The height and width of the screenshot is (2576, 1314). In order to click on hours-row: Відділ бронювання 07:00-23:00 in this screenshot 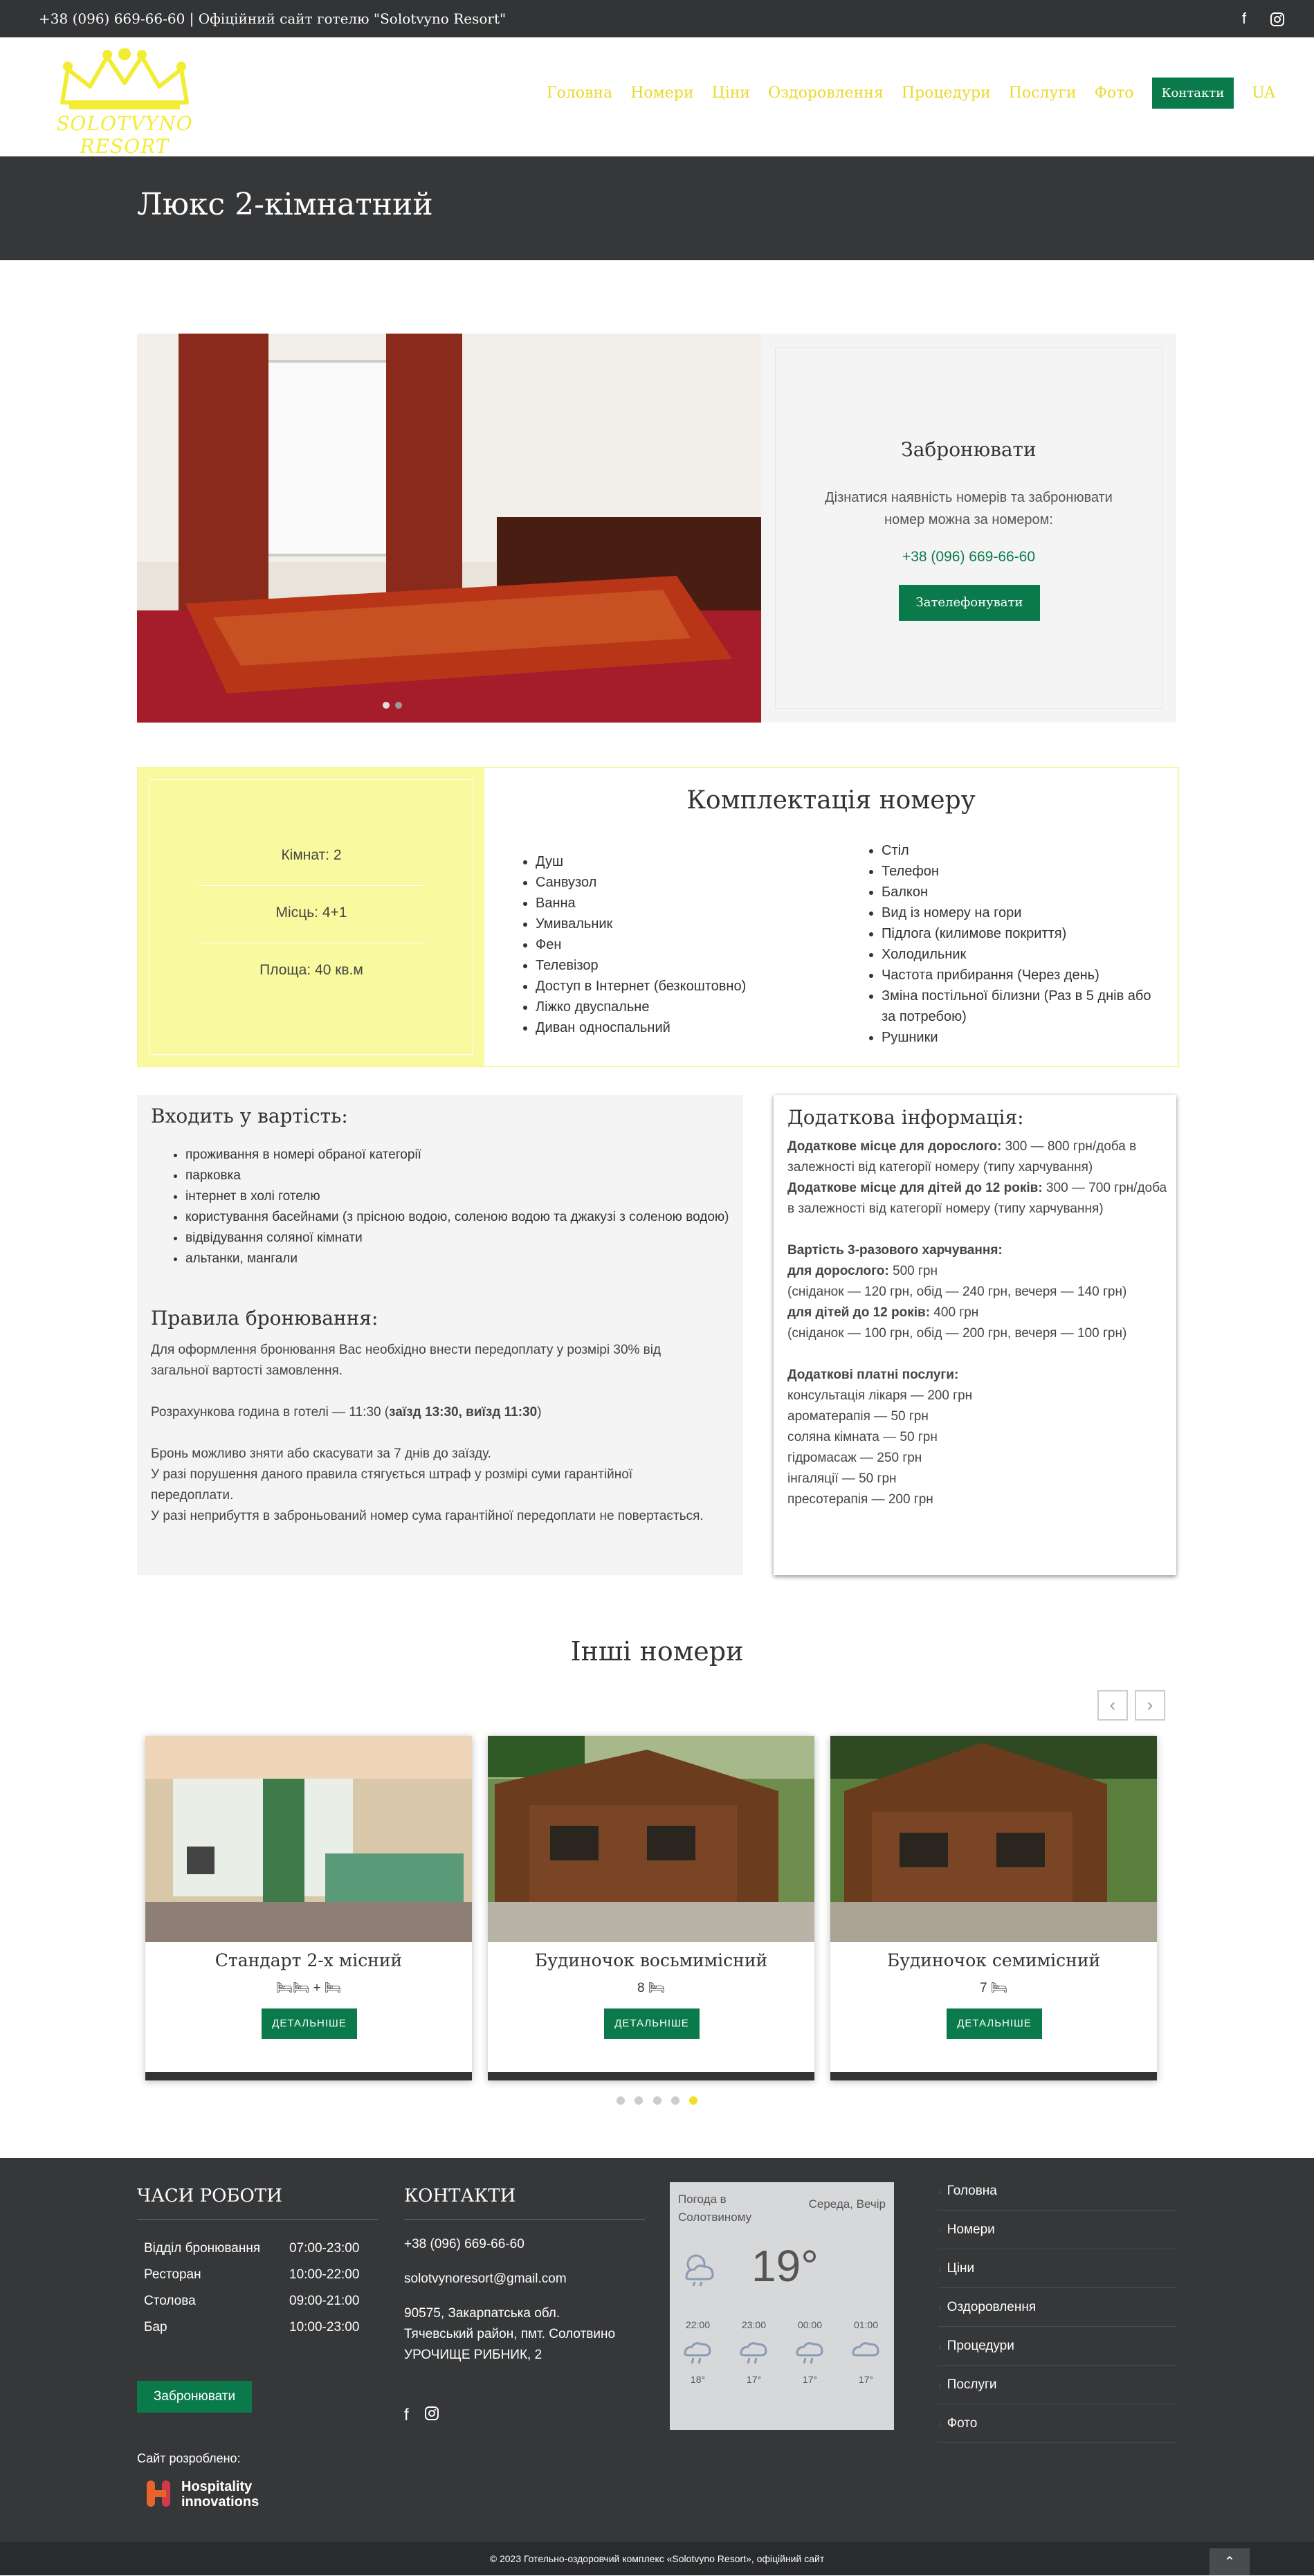, I will do `click(252, 2248)`.